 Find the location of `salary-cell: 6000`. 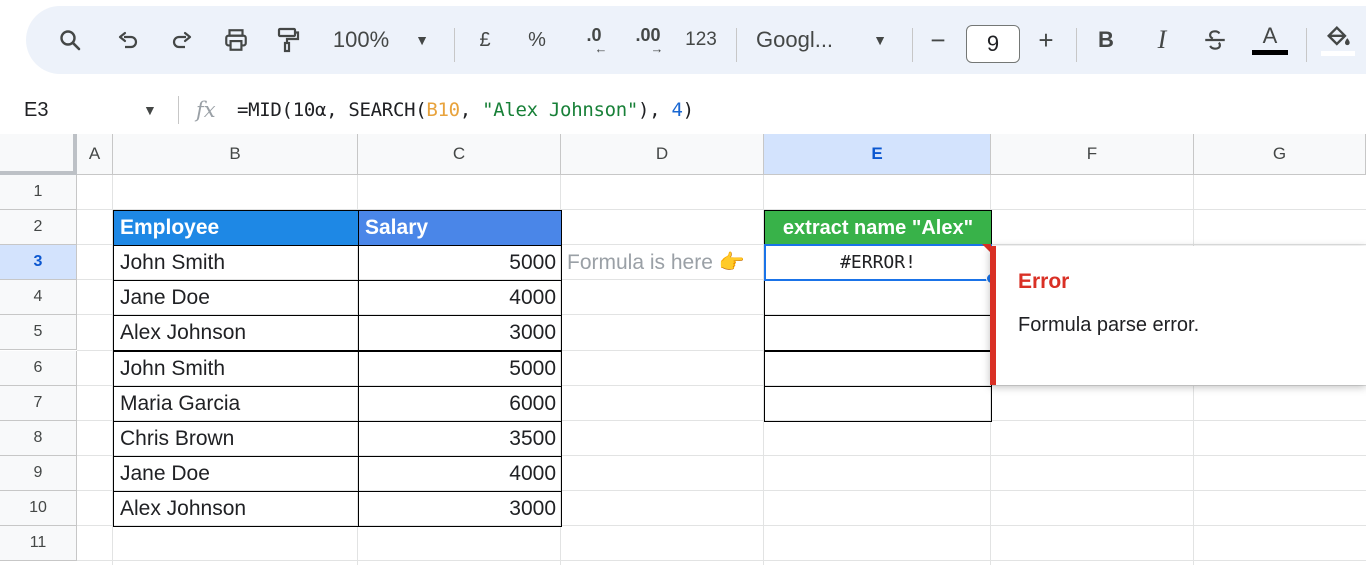

salary-cell: 6000 is located at coordinates (460, 403).